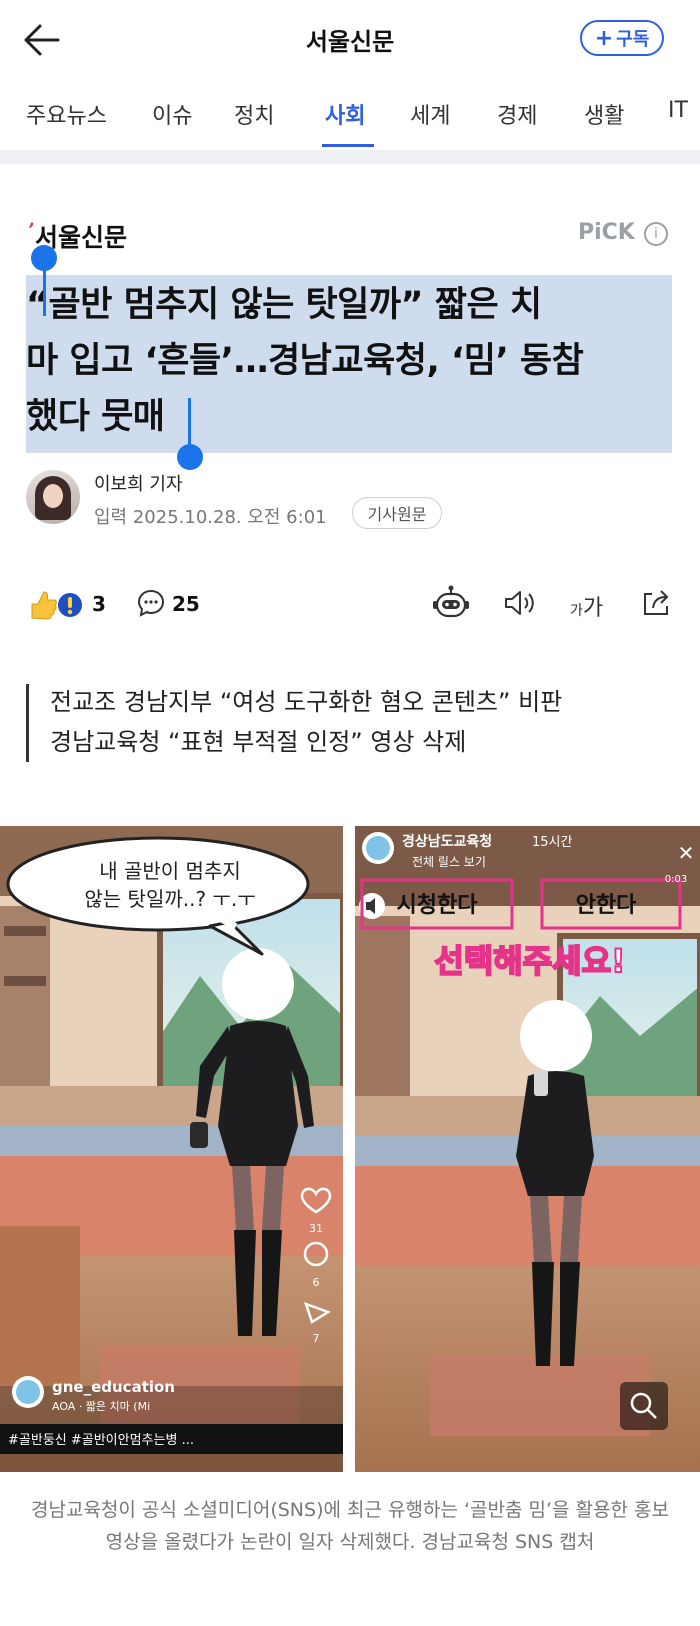 This screenshot has width=700, height=1626. Describe the element at coordinates (169, 899) in the screenshot. I see `speech-bubble-line: 않는 탓일까..? ㅜ.ㅜ` at that location.